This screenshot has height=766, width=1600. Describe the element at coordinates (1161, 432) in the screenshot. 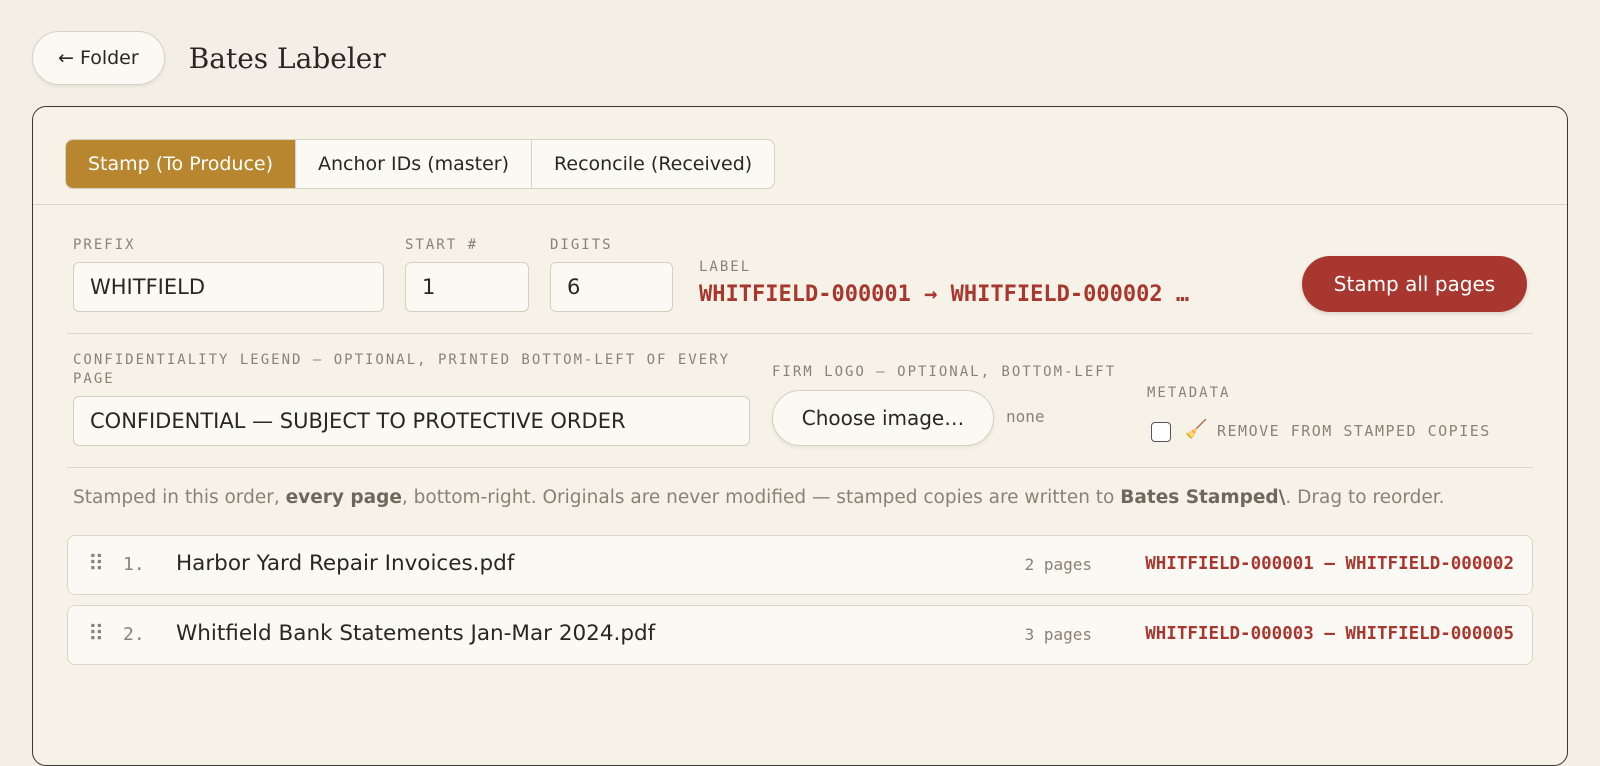

I see `remove-metadata-checkbox` at that location.